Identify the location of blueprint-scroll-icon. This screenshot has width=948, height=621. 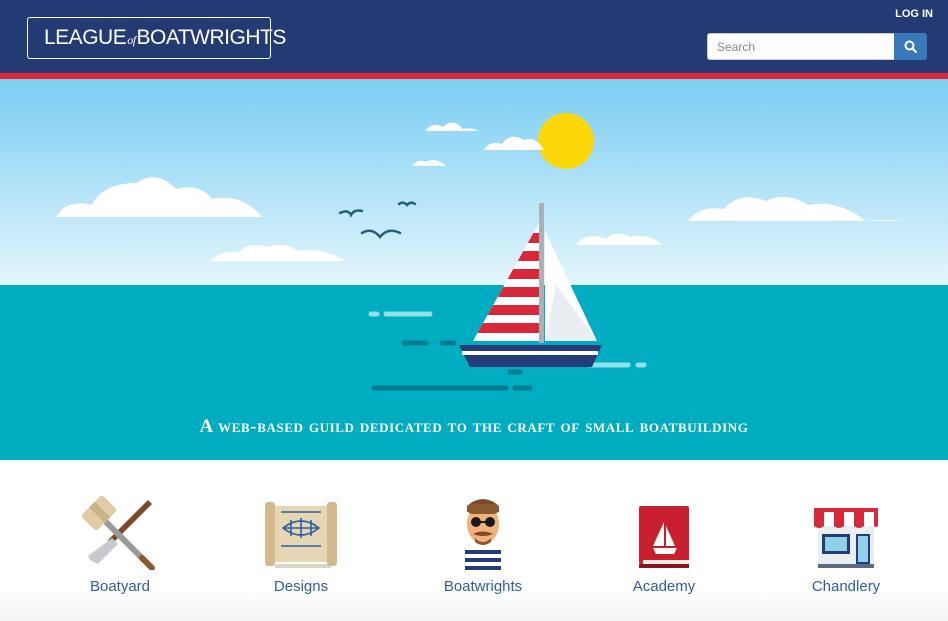
(301, 535).